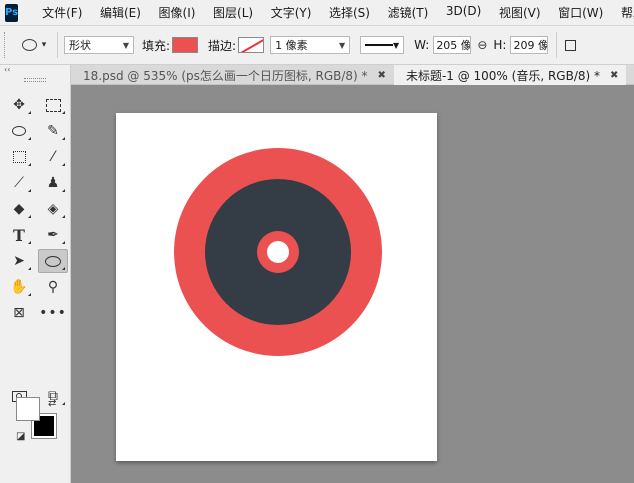 This screenshot has height=483, width=634. Describe the element at coordinates (422, 45) in the screenshot. I see `width-label: W:` at that location.